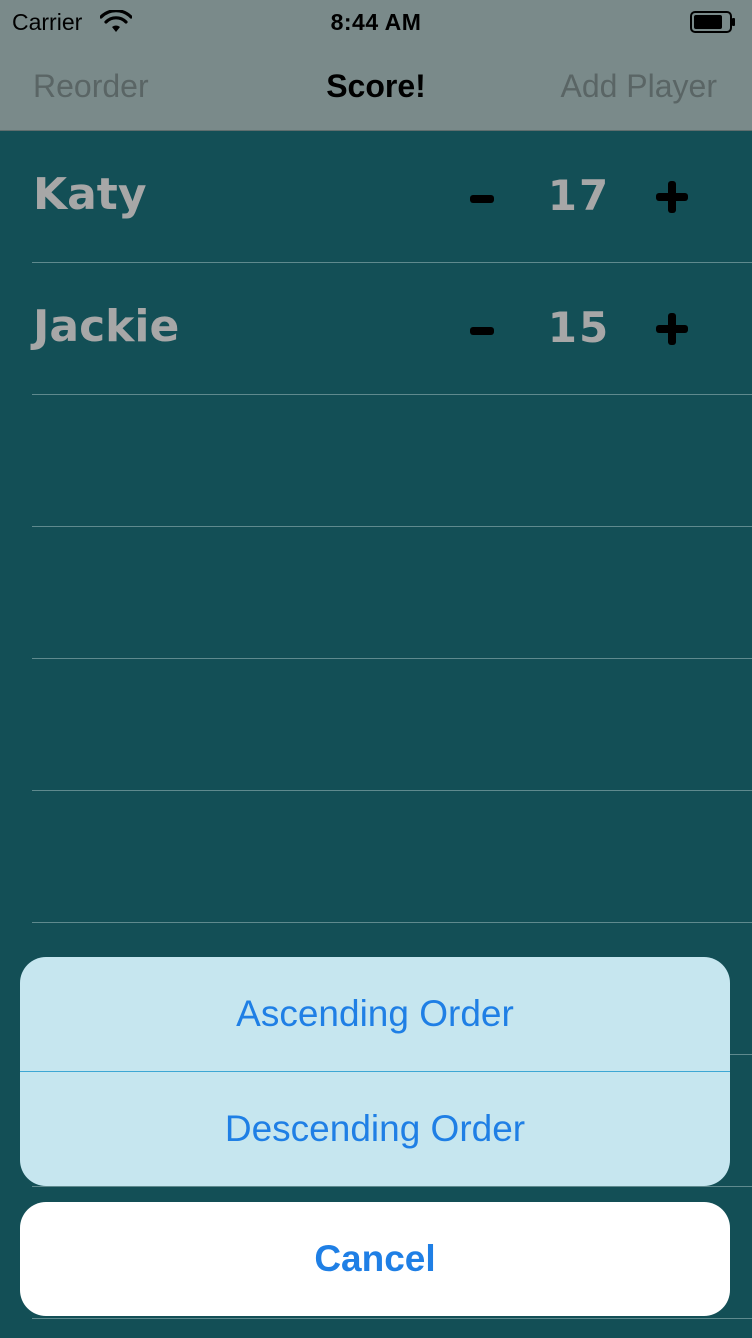 This screenshot has height=1338, width=752. I want to click on descending-order-button: Descending Order, so click(375, 1129).